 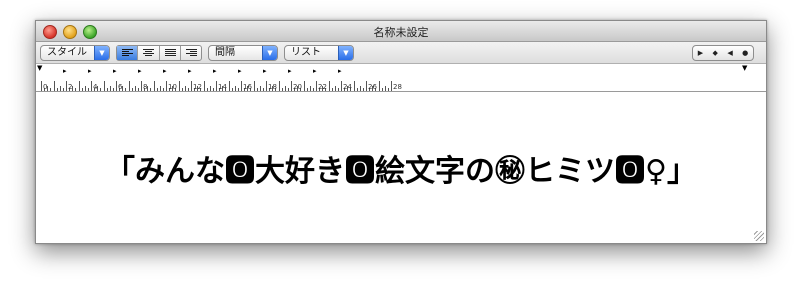 I want to click on align-right-button, so click(x=191, y=53).